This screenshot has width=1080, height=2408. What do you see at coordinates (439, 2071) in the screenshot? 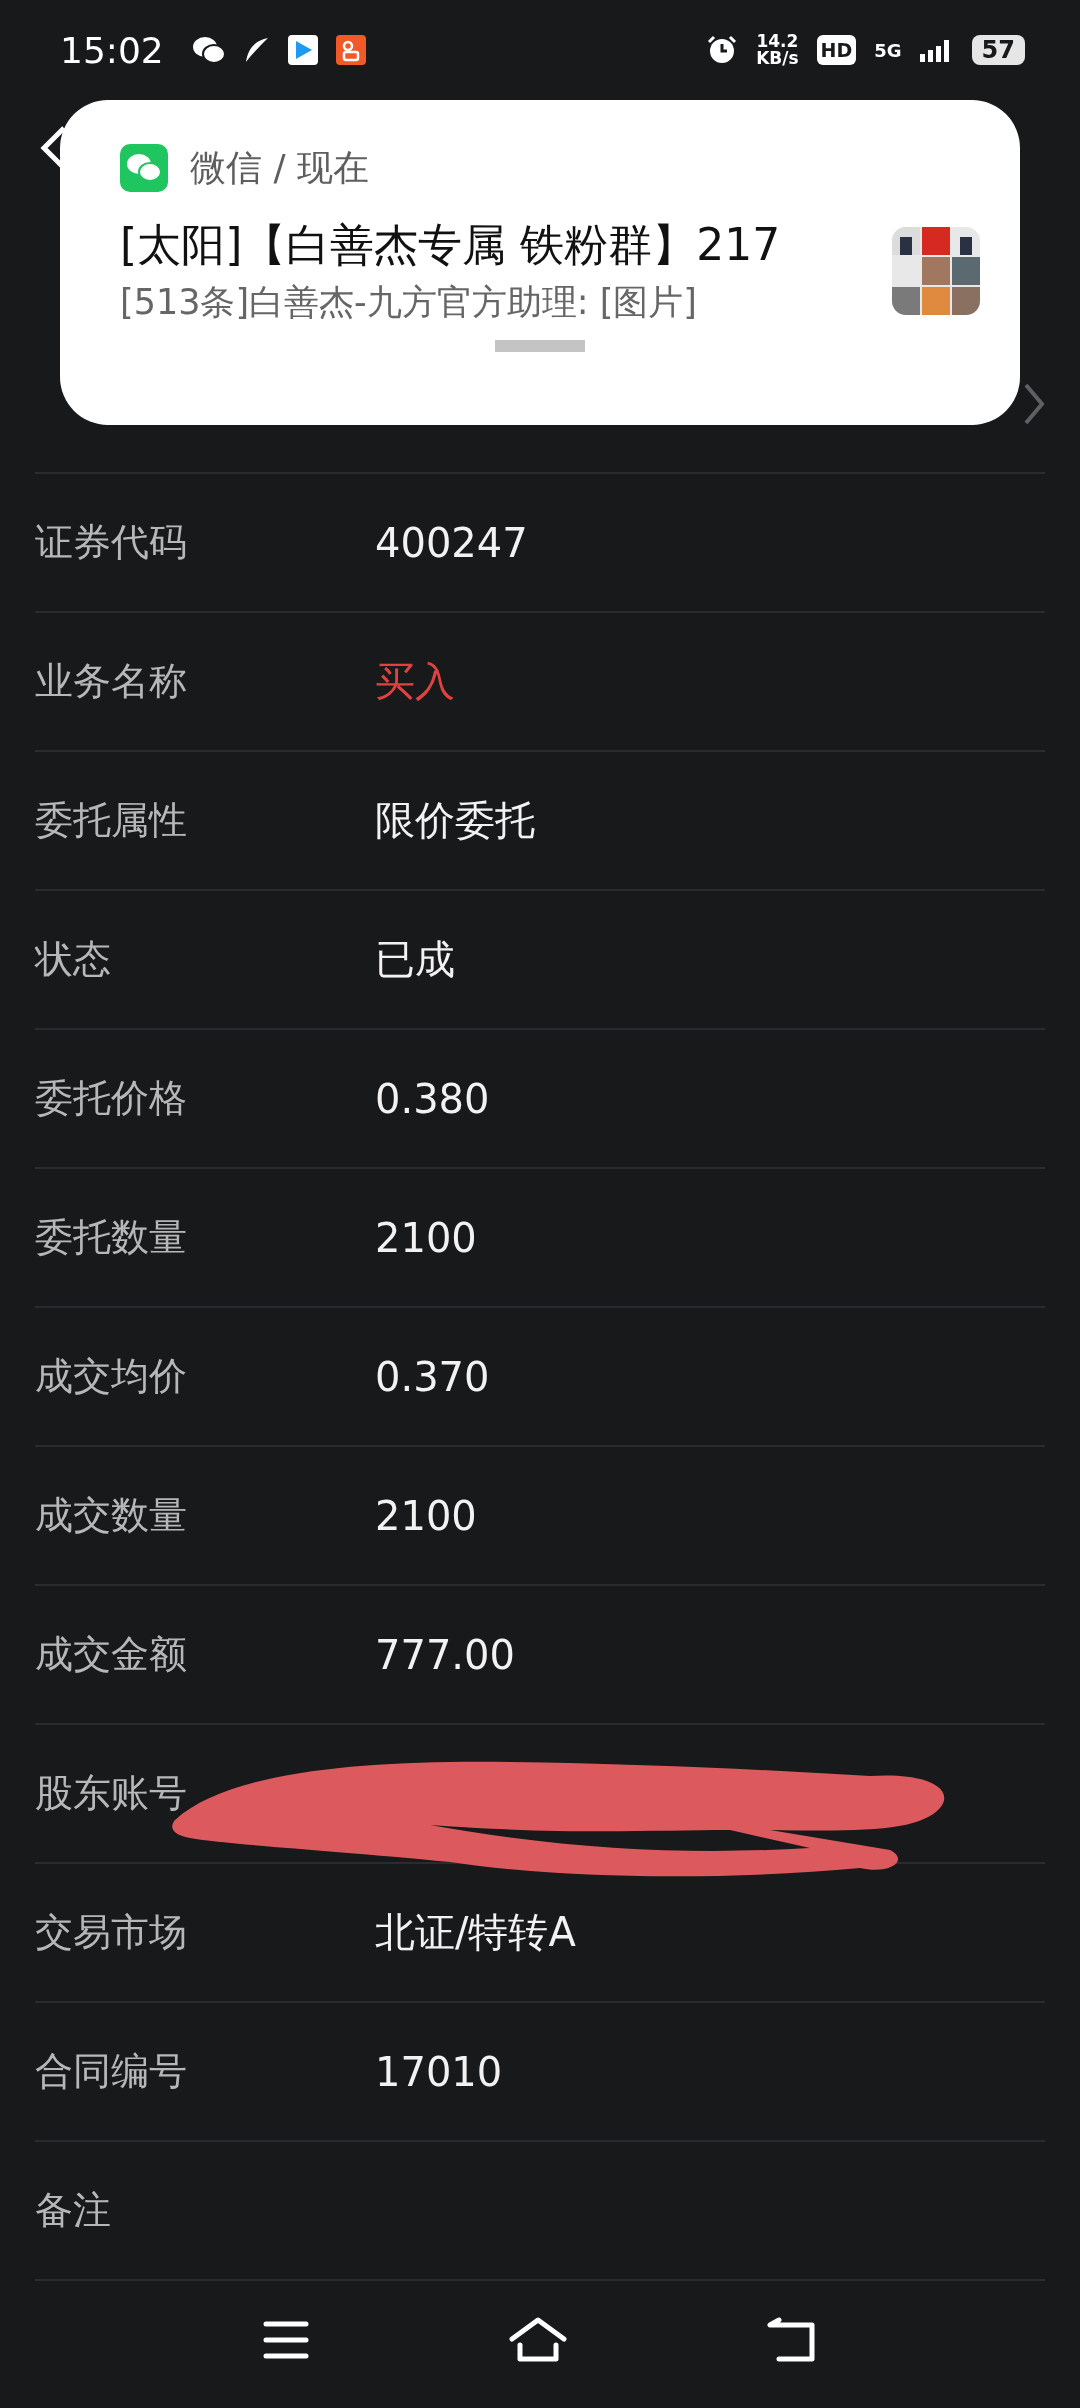
I see `field-value: 17010` at bounding box center [439, 2071].